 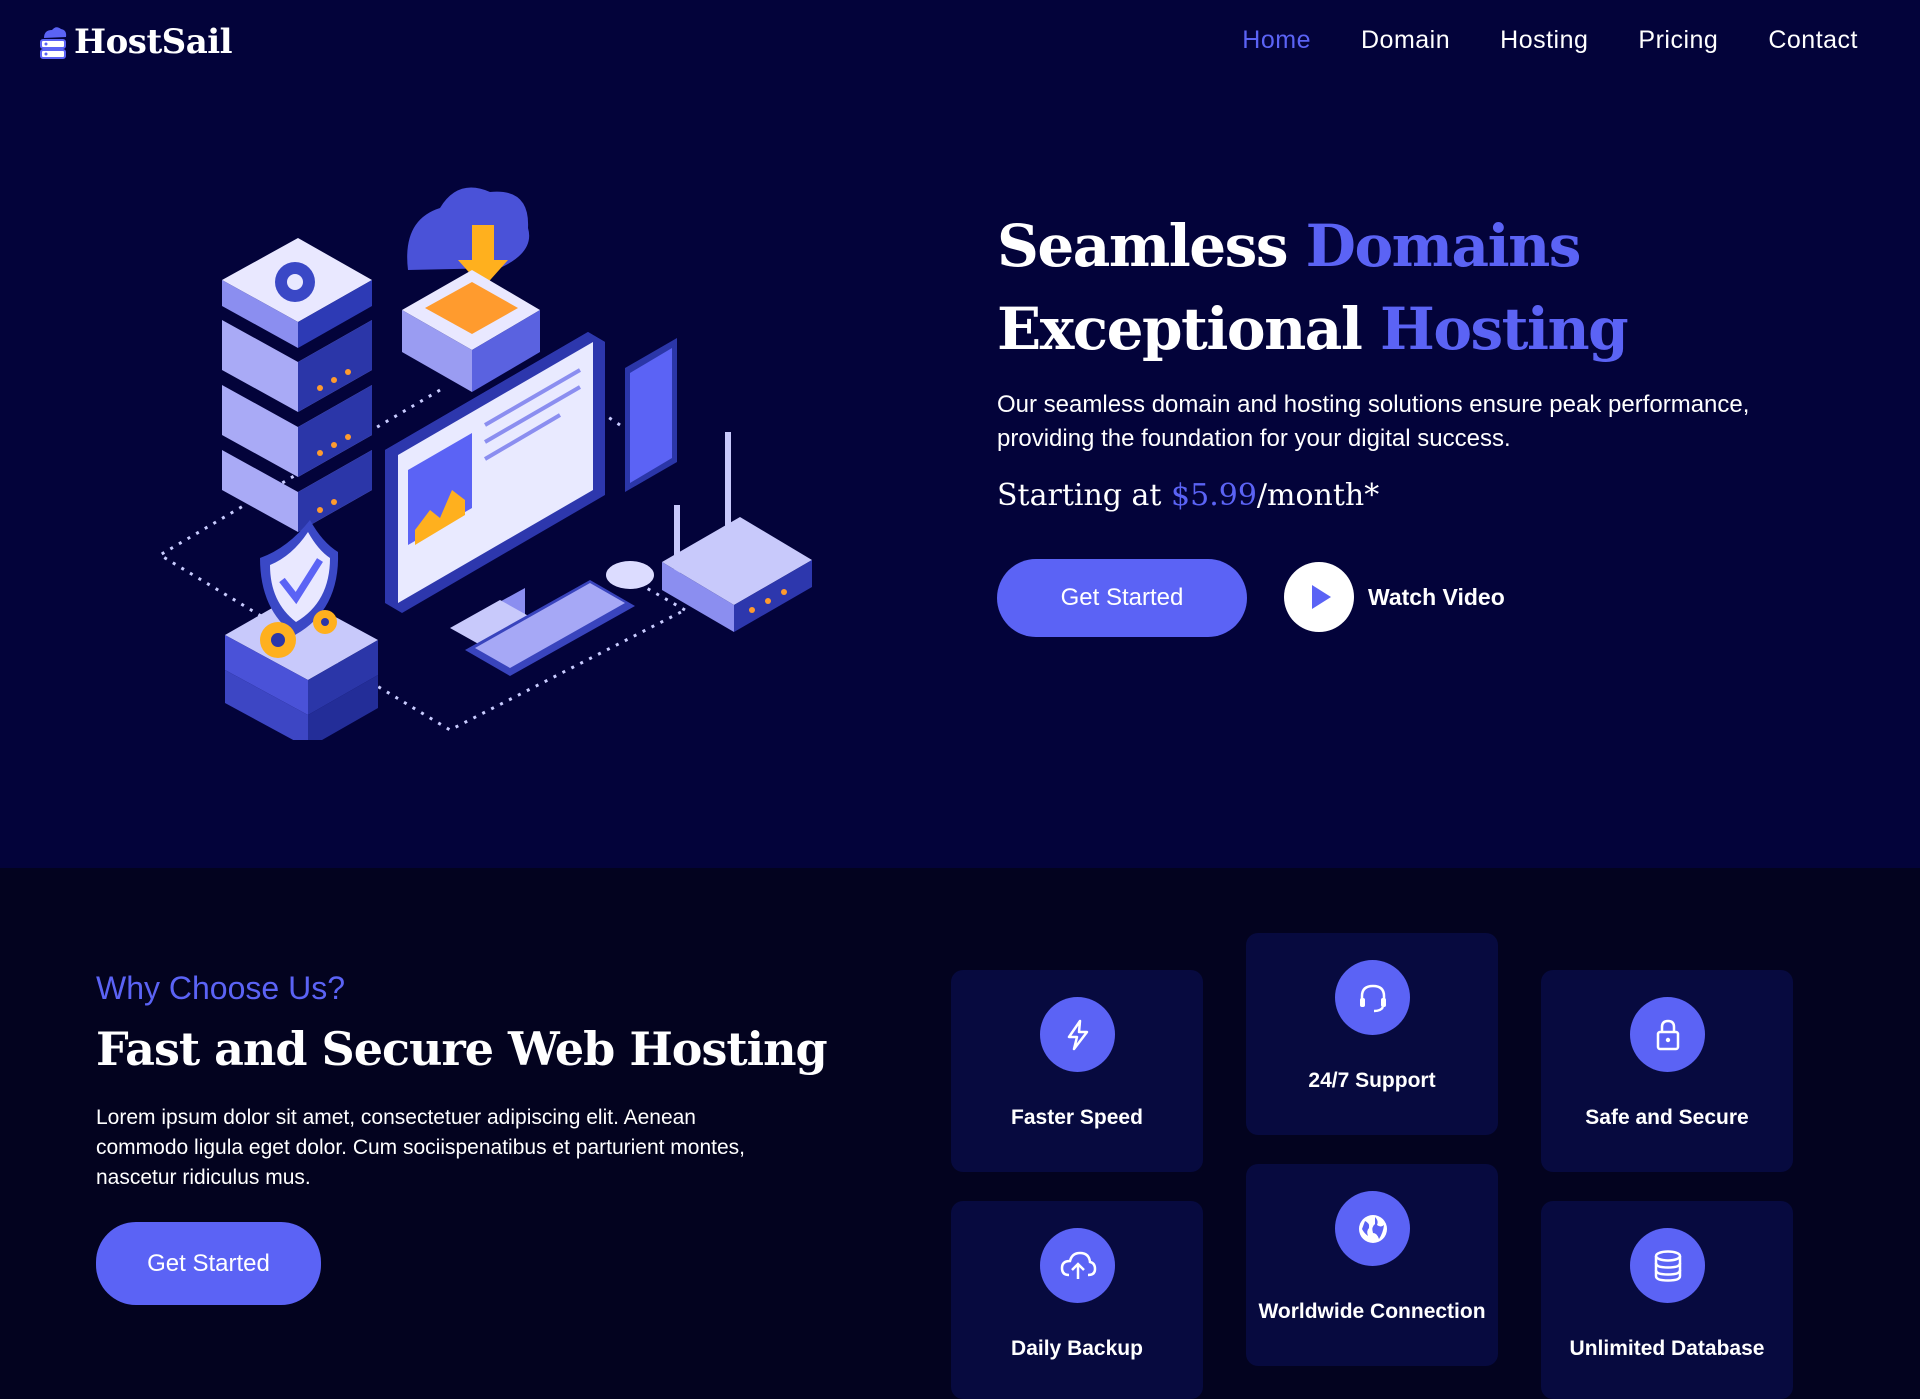 I want to click on brand-logo: HostSail, so click(x=135, y=42).